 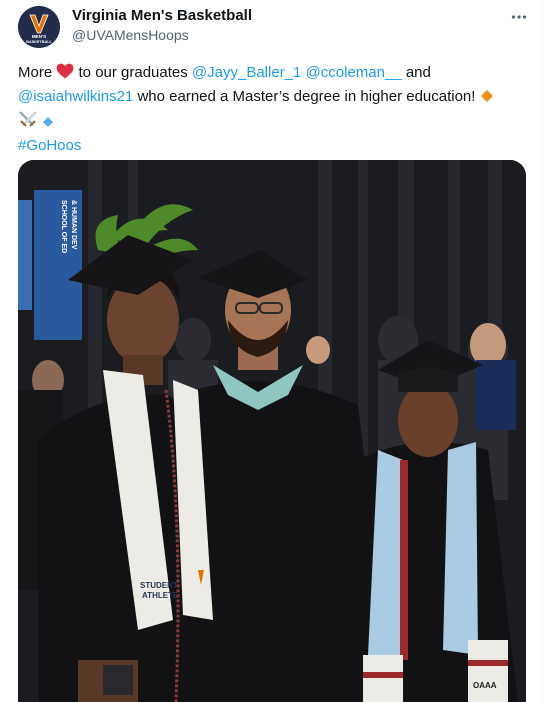 I want to click on hashtag-link-gohoos: #GoHoos, so click(x=49, y=145).